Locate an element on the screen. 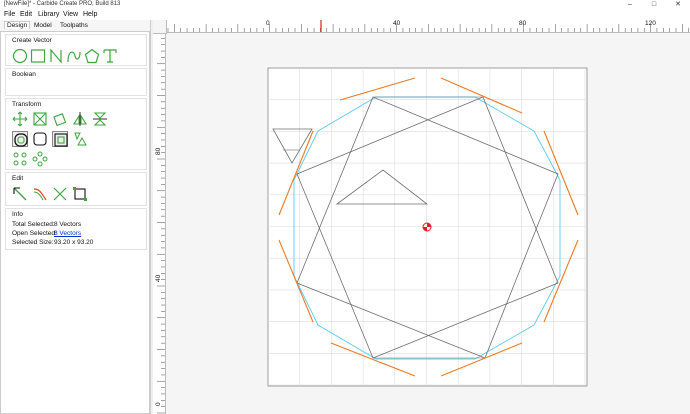 Image resolution: width=690 pixels, height=414 pixels. menu-help: Help is located at coordinates (90, 14).